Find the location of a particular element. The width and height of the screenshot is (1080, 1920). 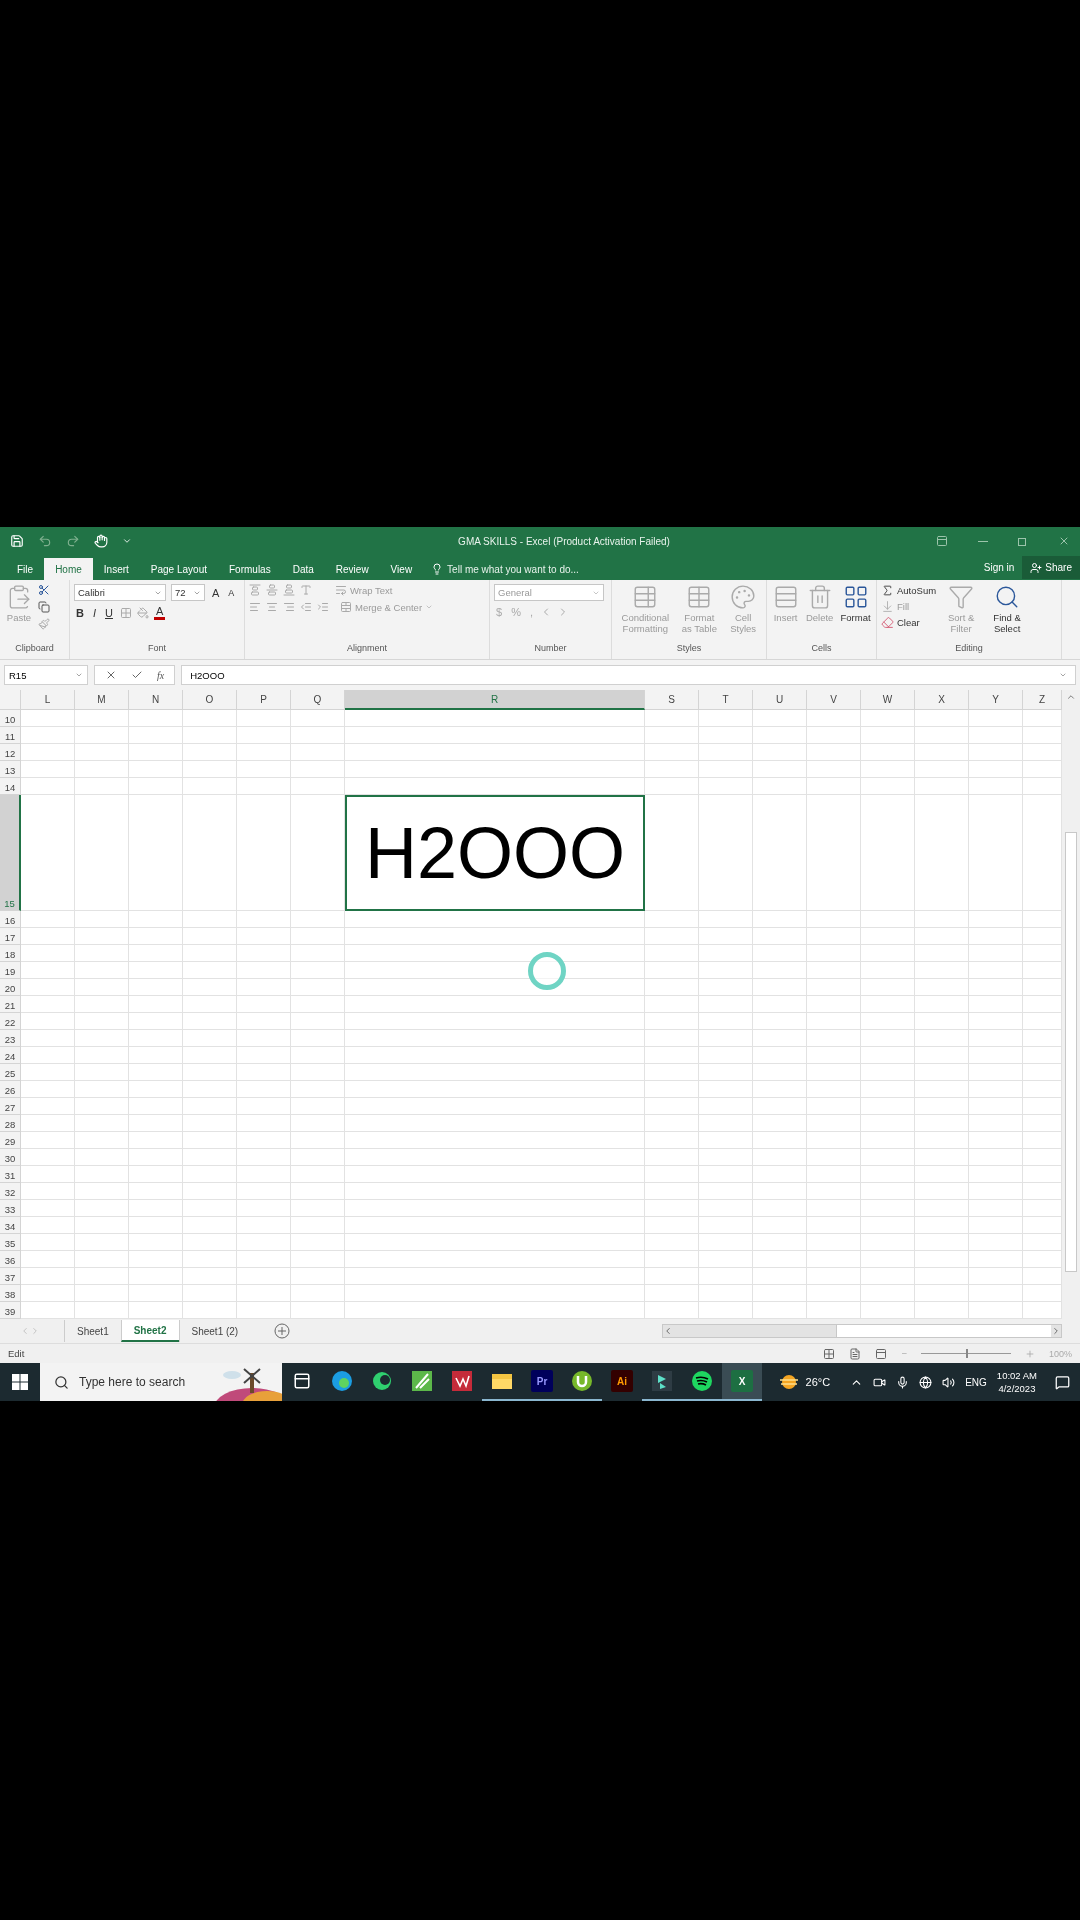

underline-button: U is located at coordinates (109, 613).